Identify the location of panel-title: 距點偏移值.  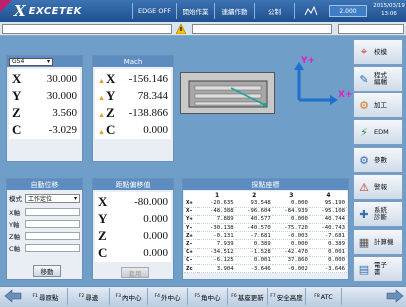
(133, 184).